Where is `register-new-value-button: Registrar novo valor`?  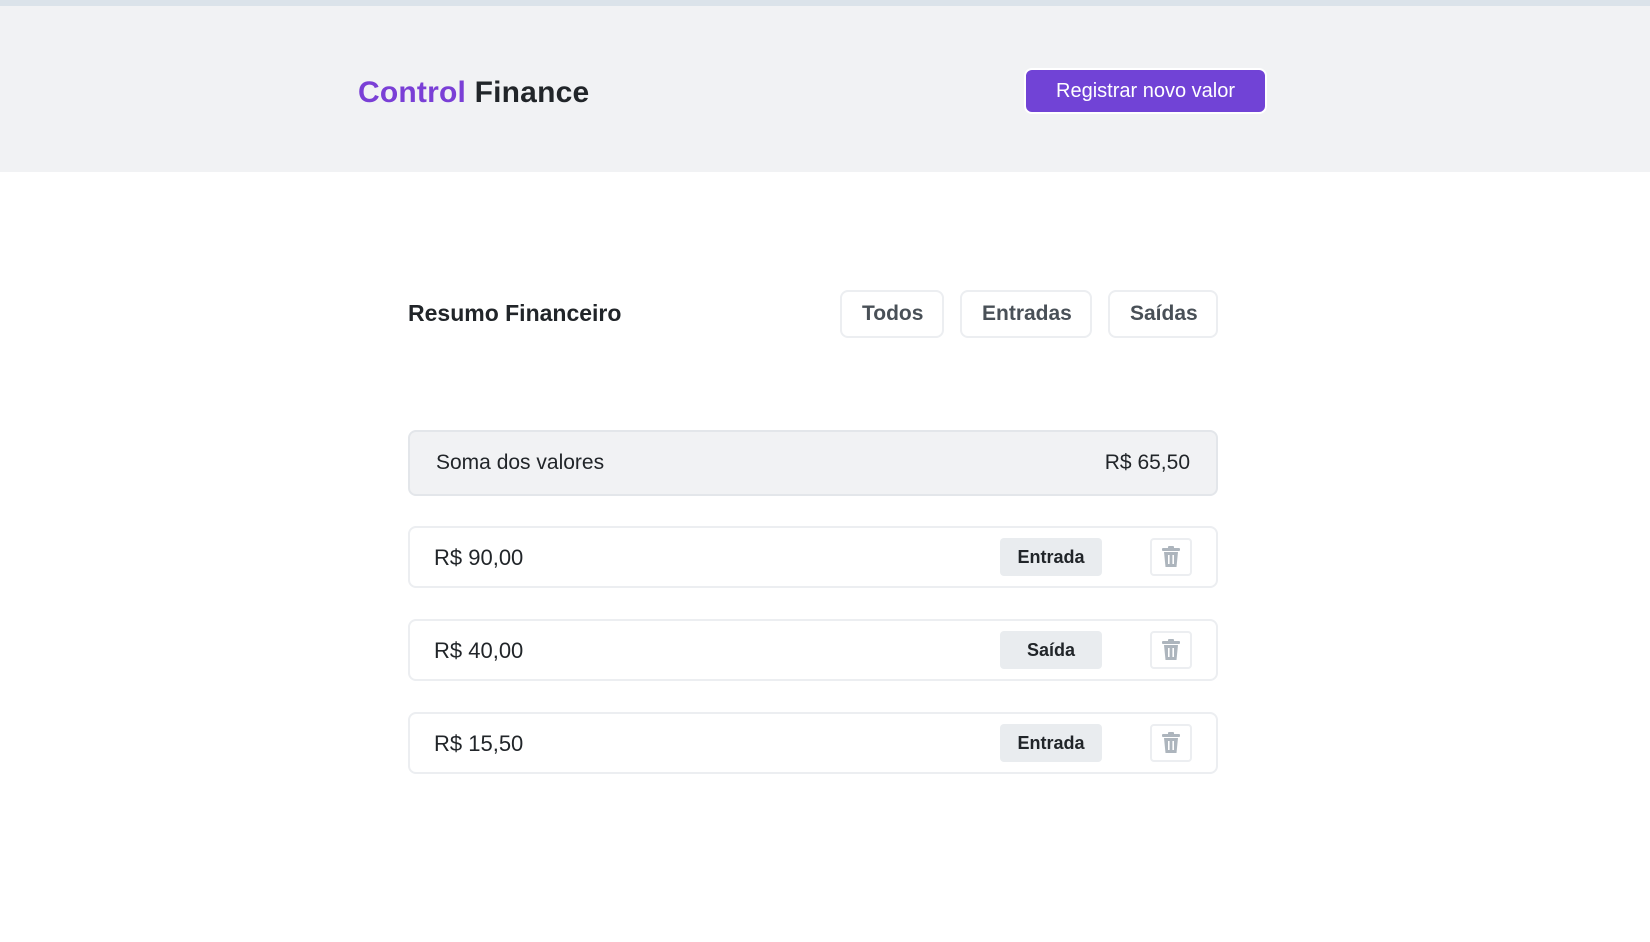
register-new-value-button: Registrar novo valor is located at coordinates (1145, 91).